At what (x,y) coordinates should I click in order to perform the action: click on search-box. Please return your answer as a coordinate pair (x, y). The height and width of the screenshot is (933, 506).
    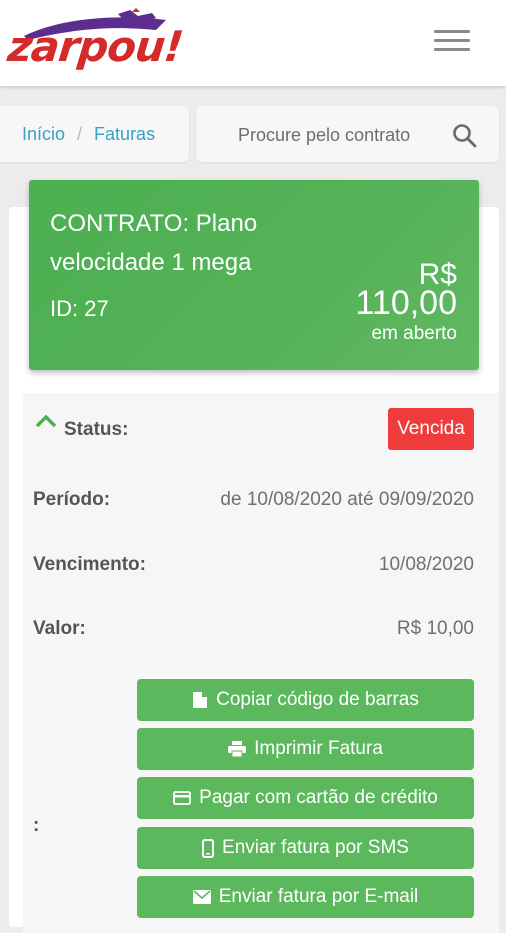
    Looking at the image, I should click on (347, 135).